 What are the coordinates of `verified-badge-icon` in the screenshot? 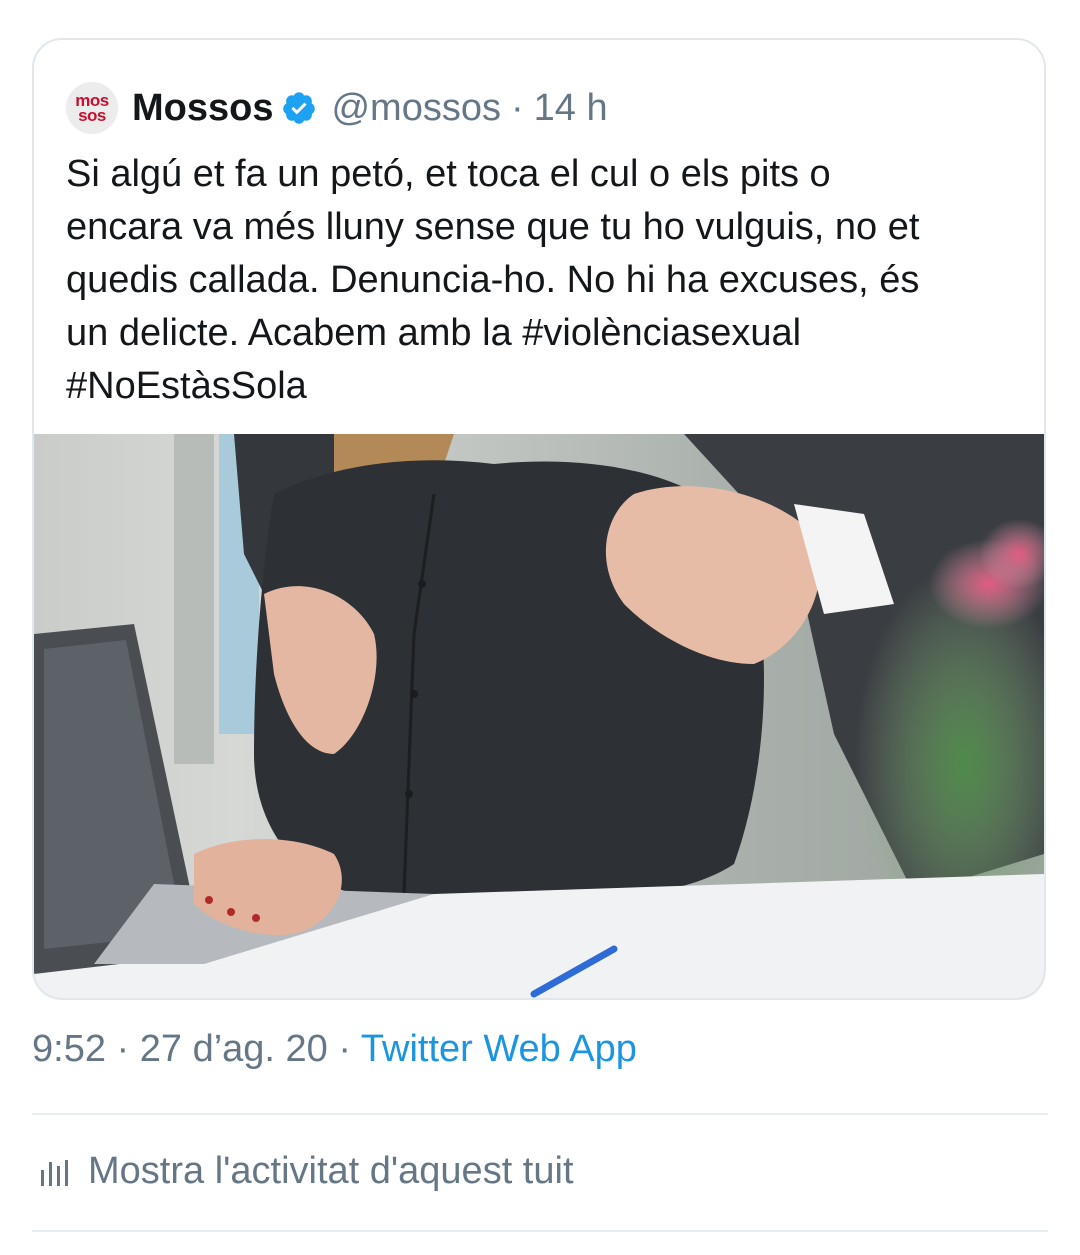 It's located at (299, 108).